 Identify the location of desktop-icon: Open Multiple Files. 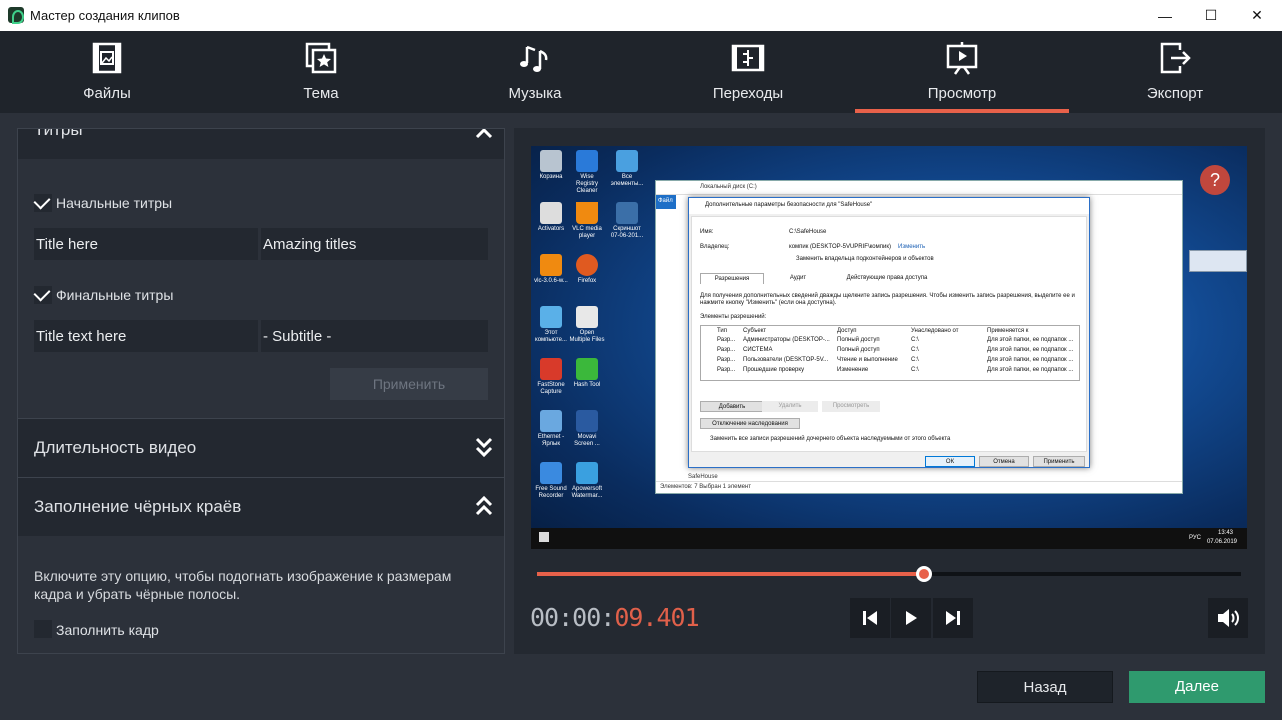
(587, 325).